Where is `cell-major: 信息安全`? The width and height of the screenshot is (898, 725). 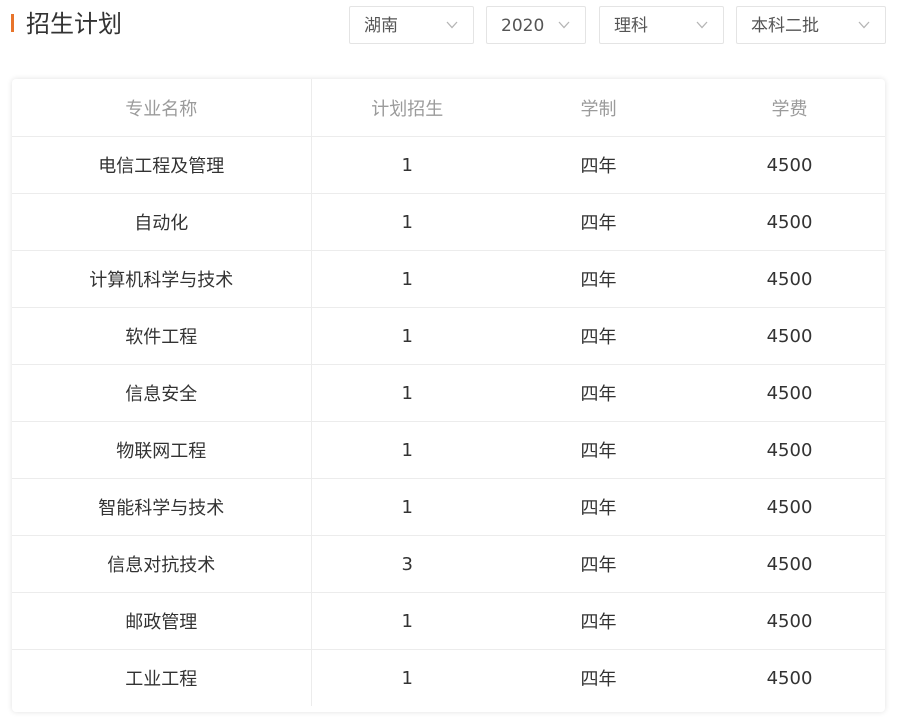
cell-major: 信息安全 is located at coordinates (162, 393).